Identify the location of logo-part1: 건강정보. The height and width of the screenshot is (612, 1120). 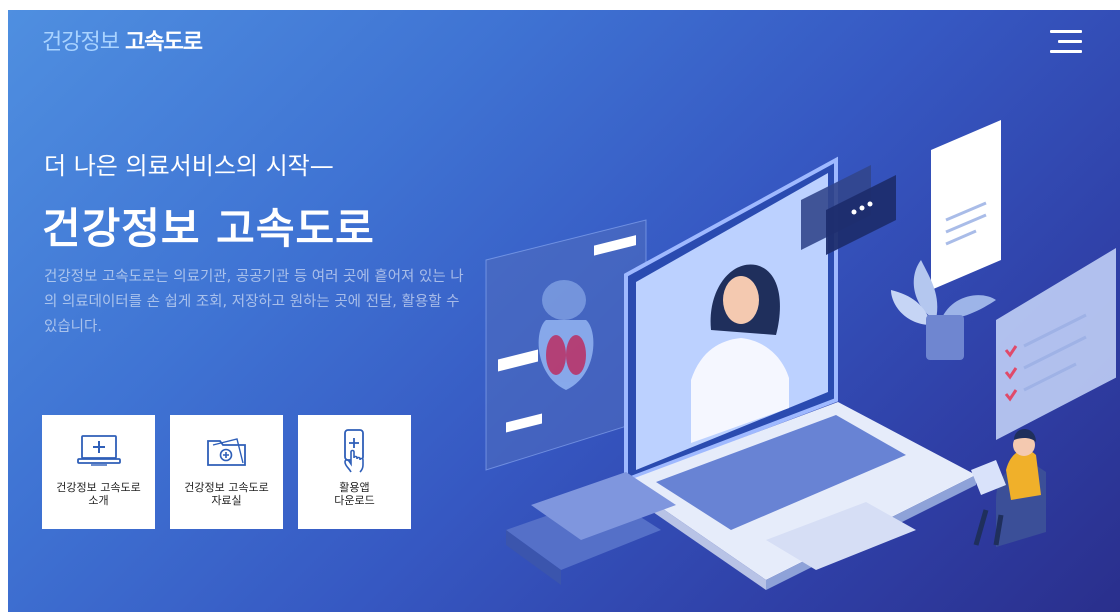
(81, 42).